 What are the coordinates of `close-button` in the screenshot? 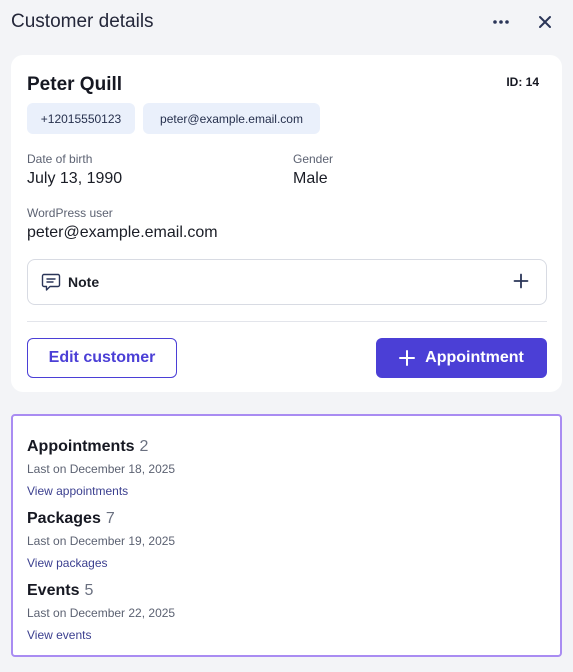 It's located at (545, 22).